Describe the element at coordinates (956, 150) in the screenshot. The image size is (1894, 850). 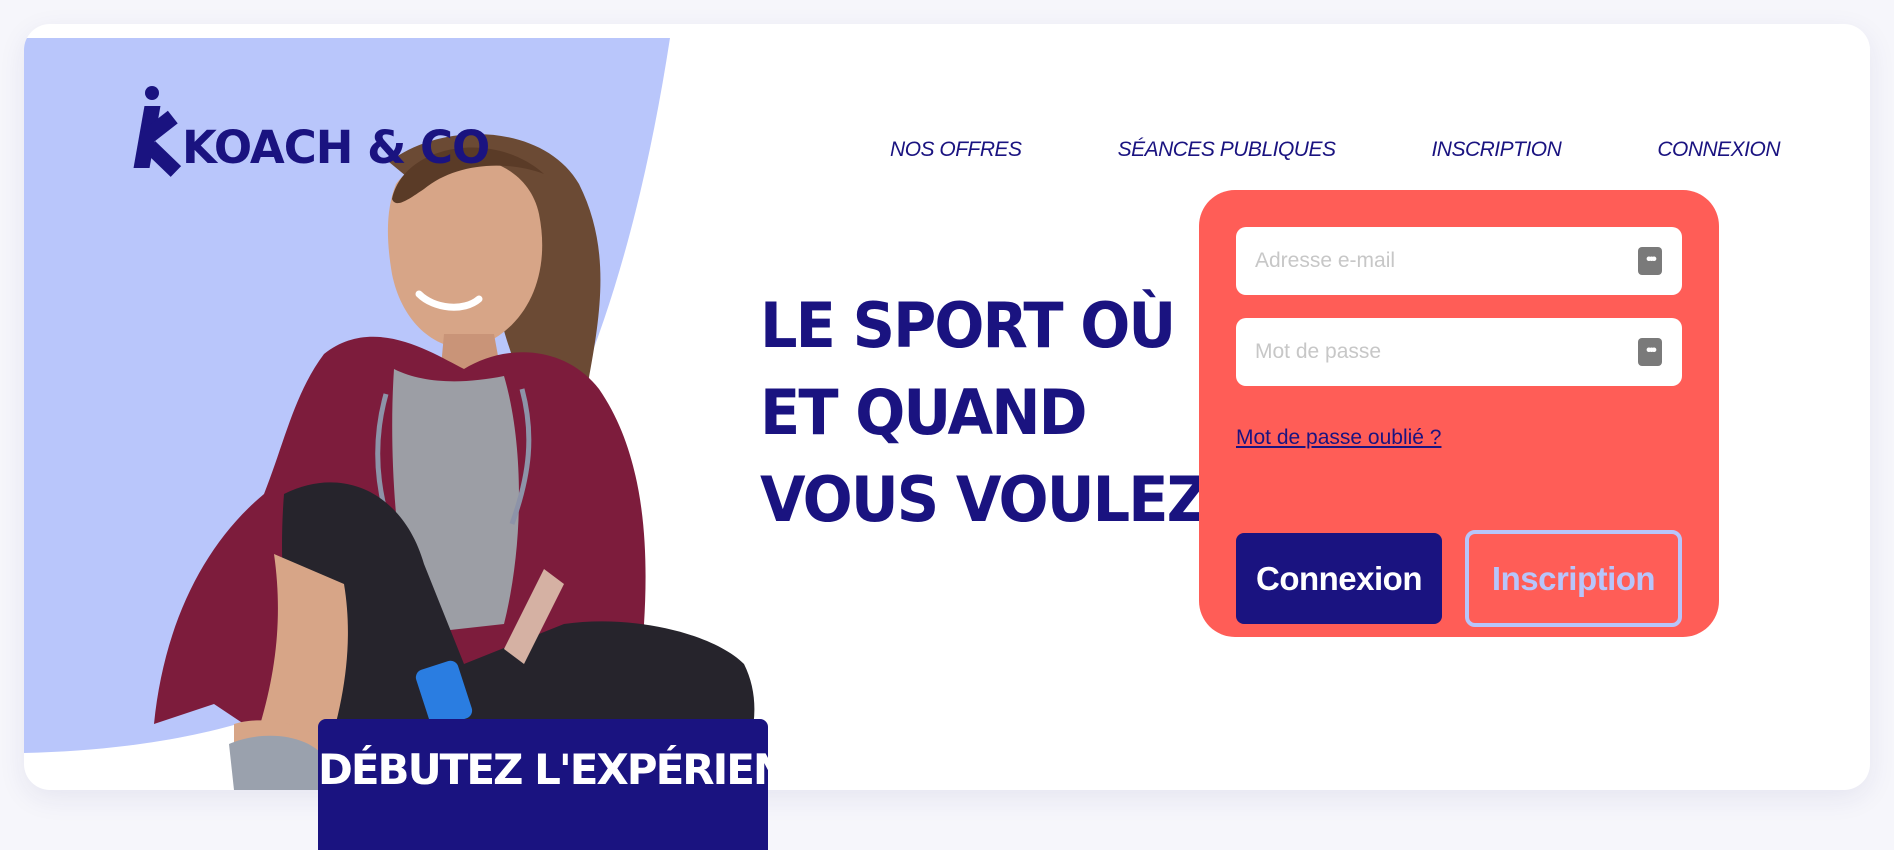
I see `nav-item-offres: NOS OFFRES` at that location.